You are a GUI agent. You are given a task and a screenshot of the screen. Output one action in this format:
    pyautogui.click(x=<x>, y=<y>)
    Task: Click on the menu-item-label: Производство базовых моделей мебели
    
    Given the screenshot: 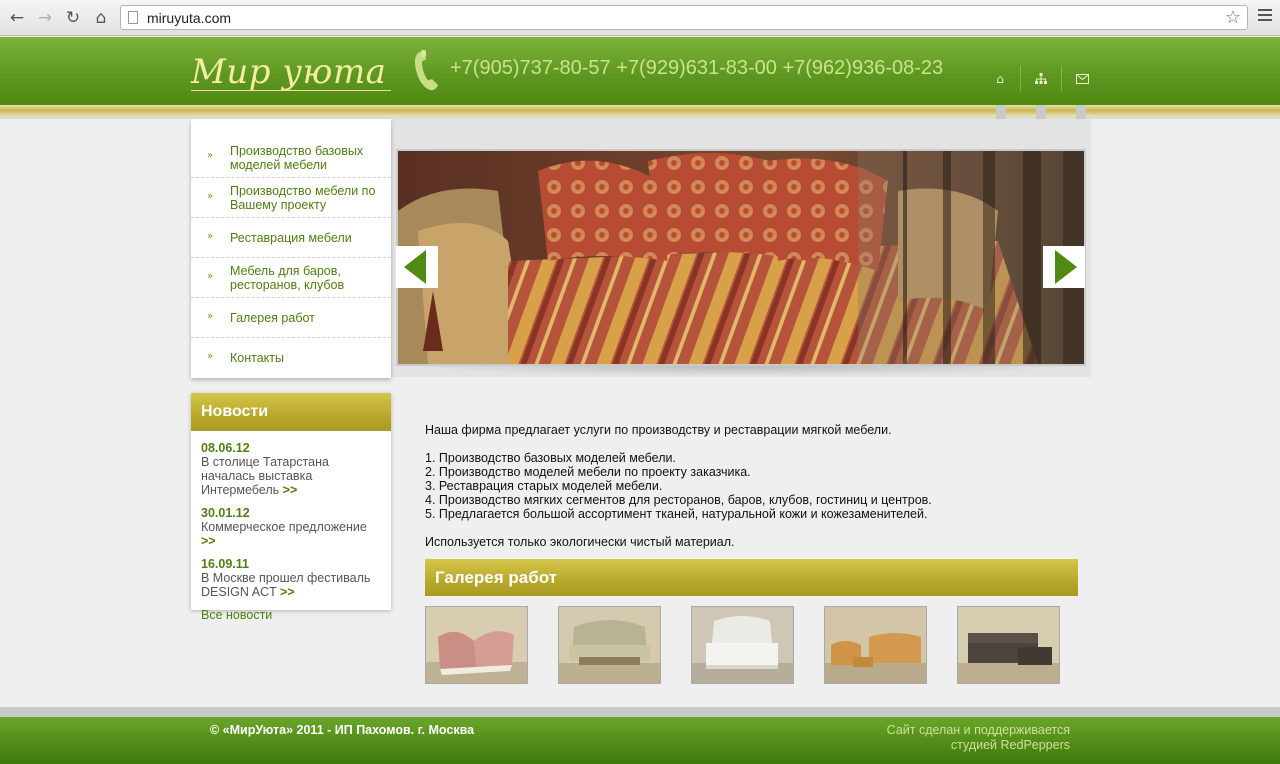 What is the action you would take?
    pyautogui.click(x=310, y=158)
    